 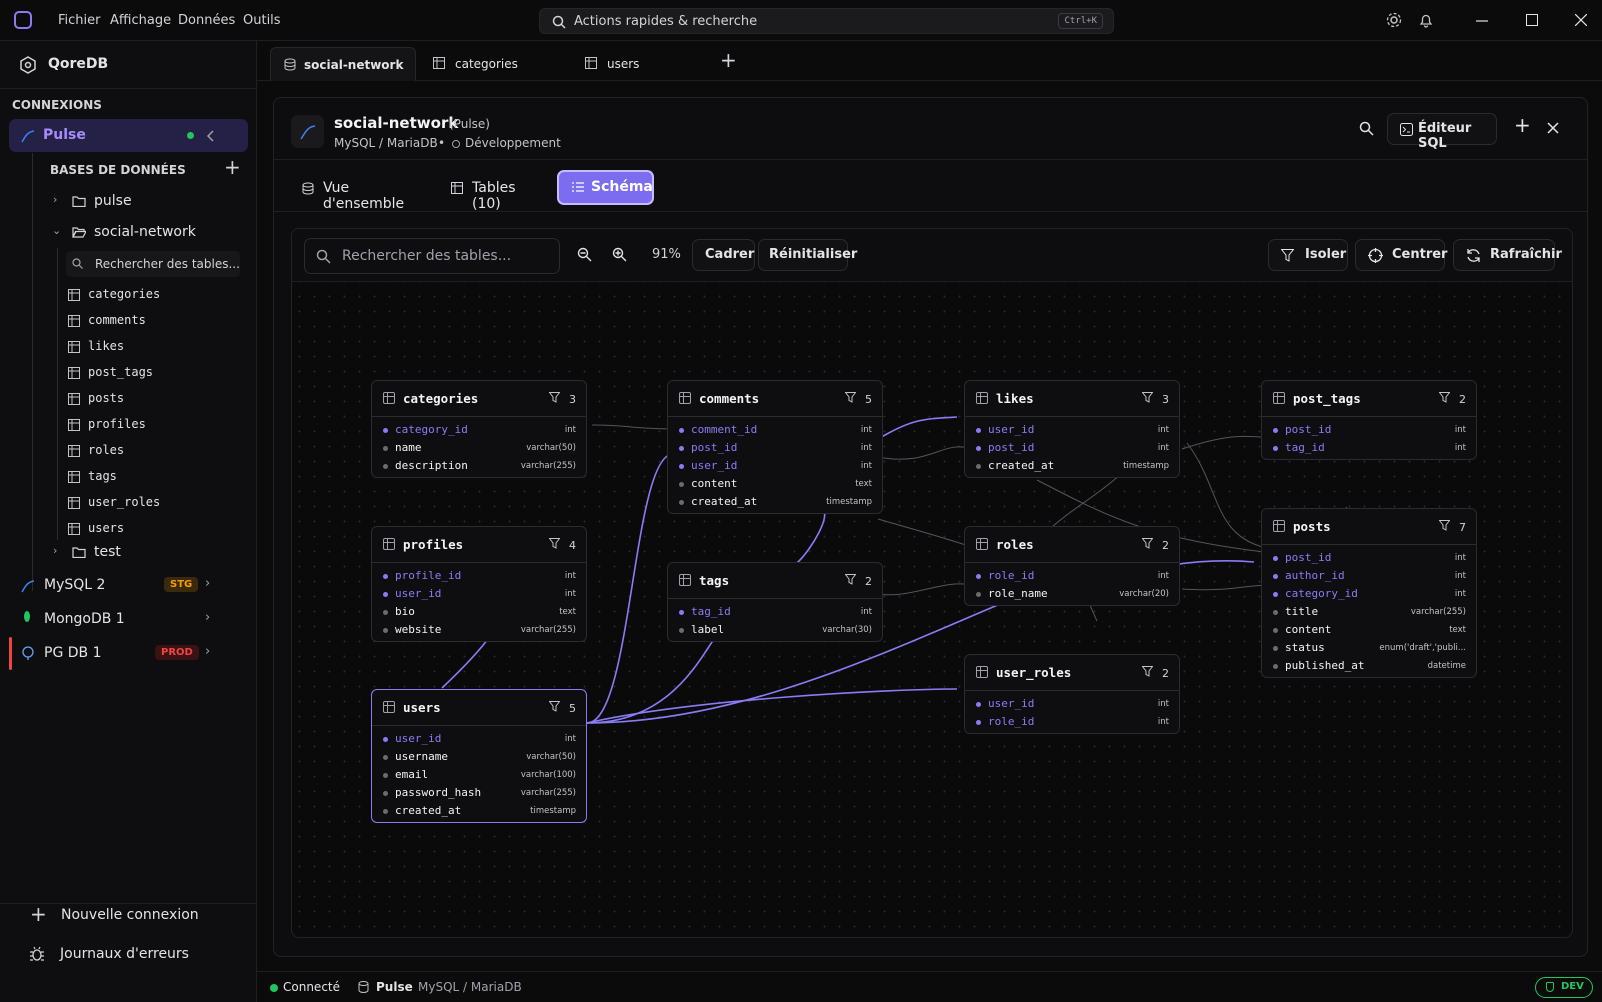 What do you see at coordinates (367, 192) in the screenshot?
I see `subtab-overview: Vue d'ensemble` at bounding box center [367, 192].